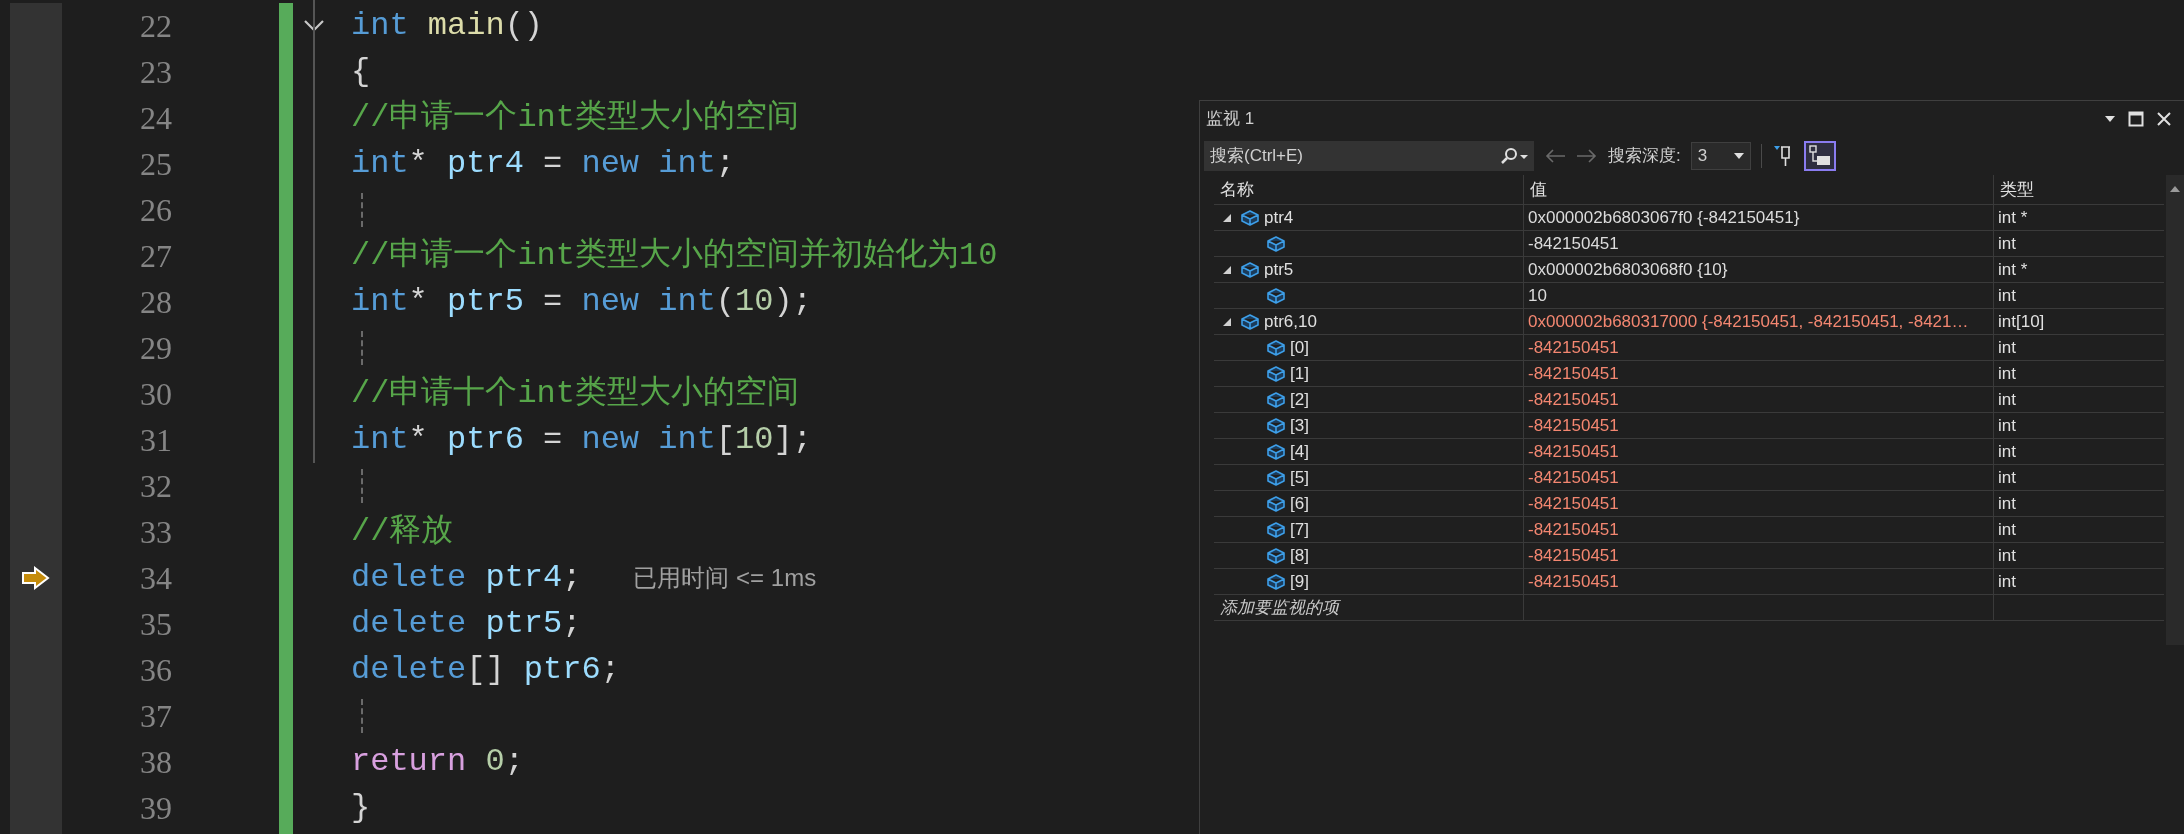  Describe the element at coordinates (156, 486) in the screenshot. I see `line-number: 32` at that location.